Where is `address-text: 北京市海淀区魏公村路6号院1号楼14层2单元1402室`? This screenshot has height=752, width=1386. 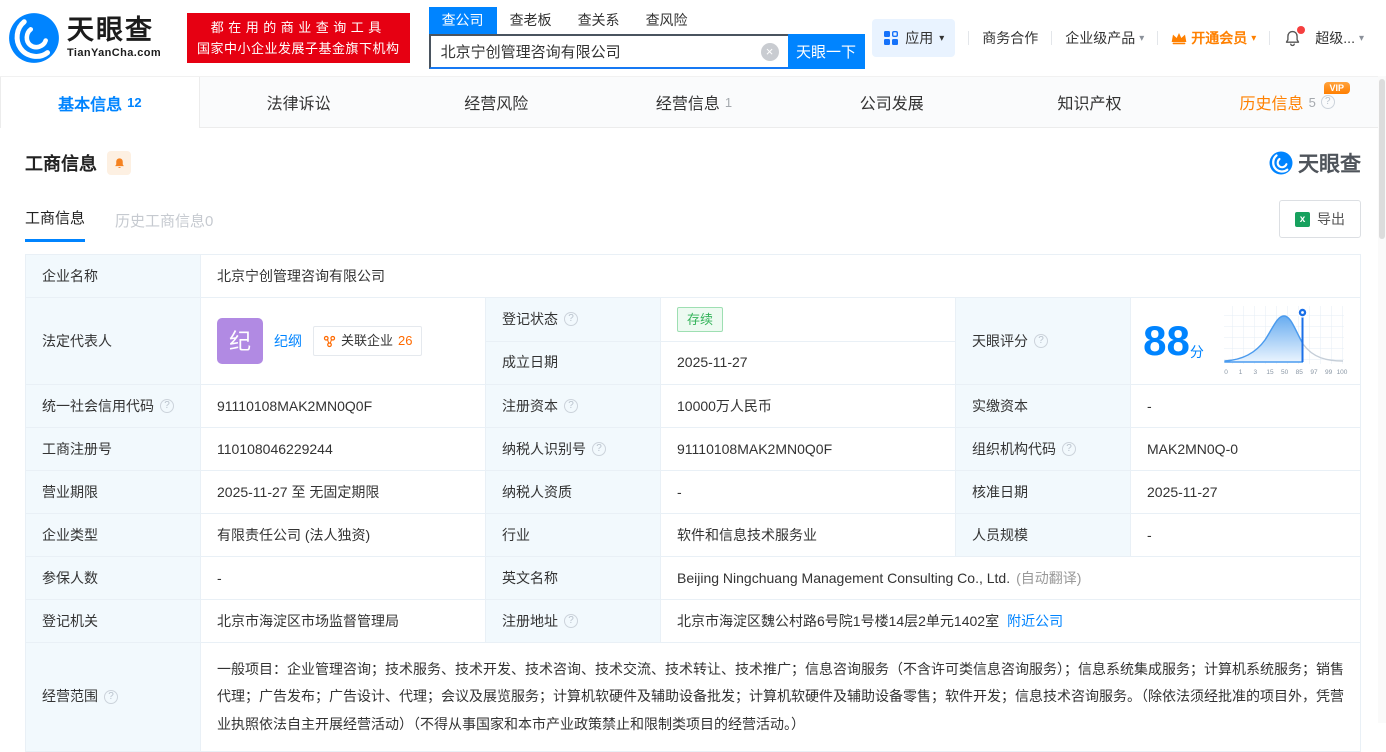
address-text: 北京市海淀区魏公村路6号院1号楼14层2单元1402室 is located at coordinates (838, 620).